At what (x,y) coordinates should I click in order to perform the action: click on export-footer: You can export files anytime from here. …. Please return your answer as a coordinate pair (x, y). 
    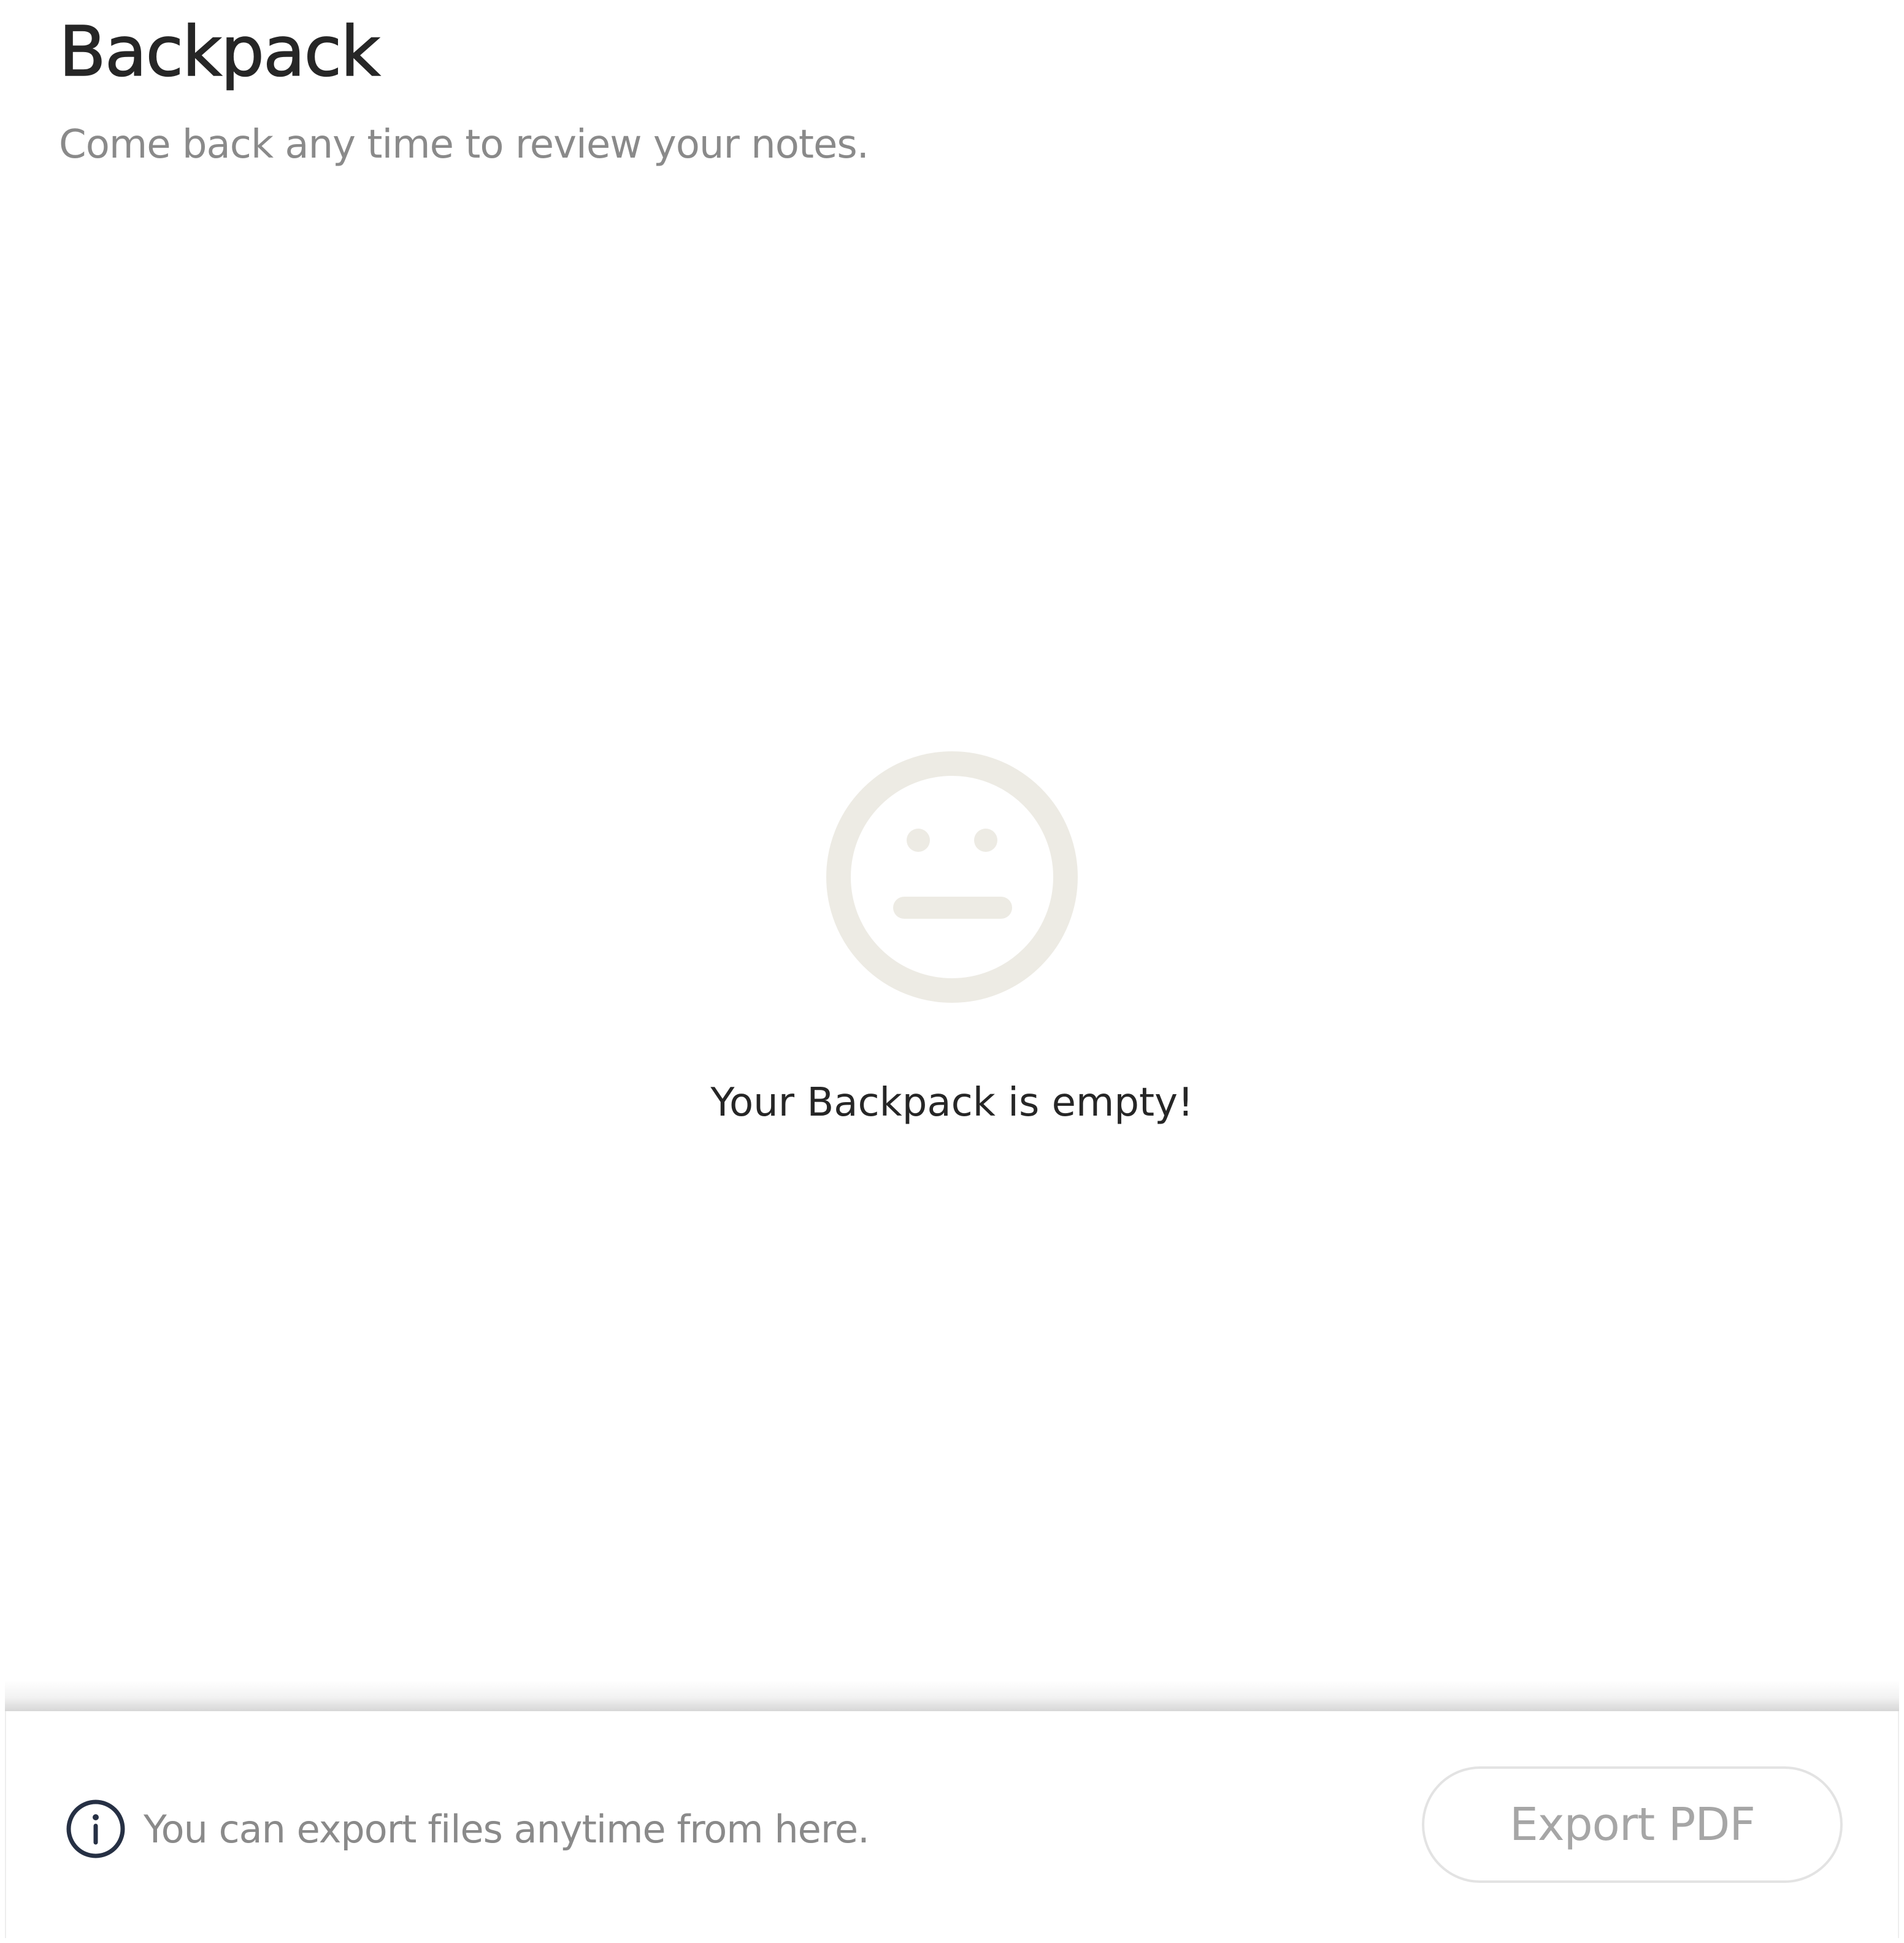
    Looking at the image, I should click on (952, 1824).